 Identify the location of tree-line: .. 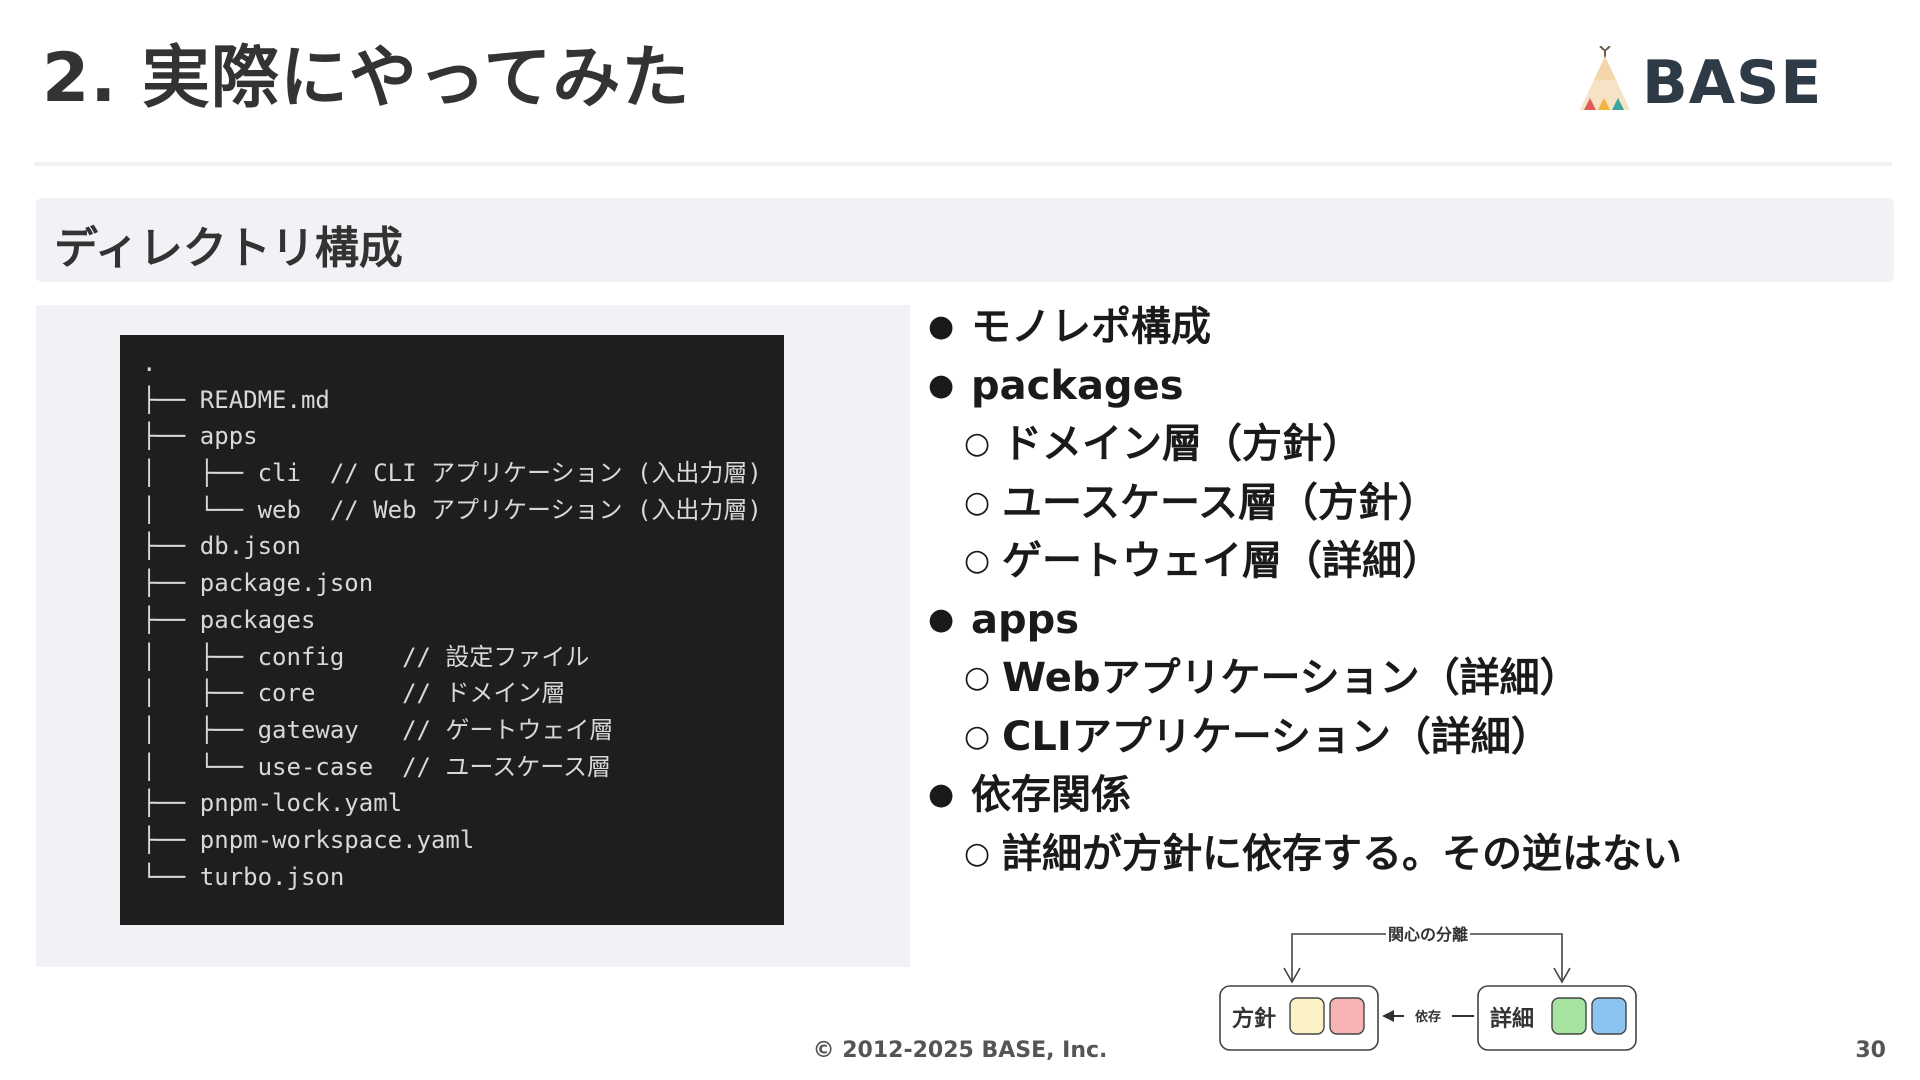
(149, 363).